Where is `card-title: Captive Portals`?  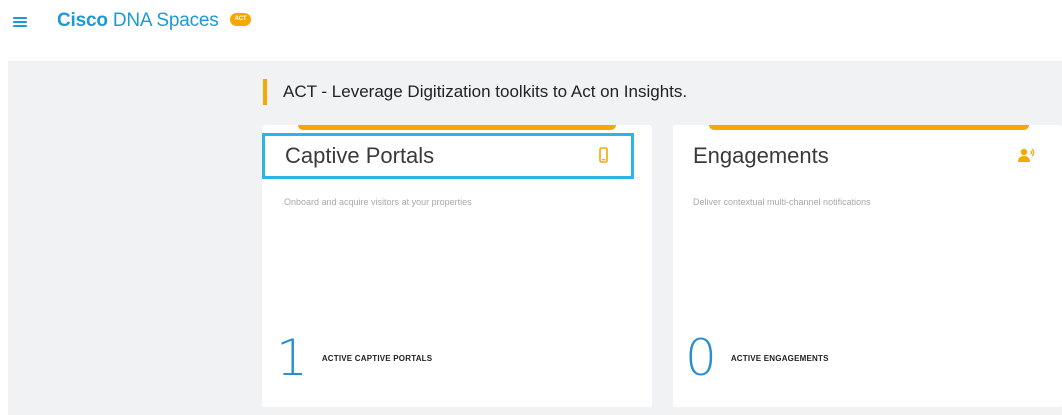
card-title: Captive Portals is located at coordinates (360, 155).